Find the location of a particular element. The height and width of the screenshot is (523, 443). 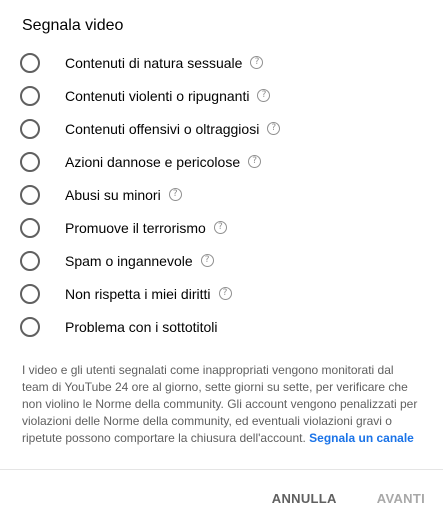

option-terrorism: Promuove il terrorismo ? is located at coordinates (225, 227).